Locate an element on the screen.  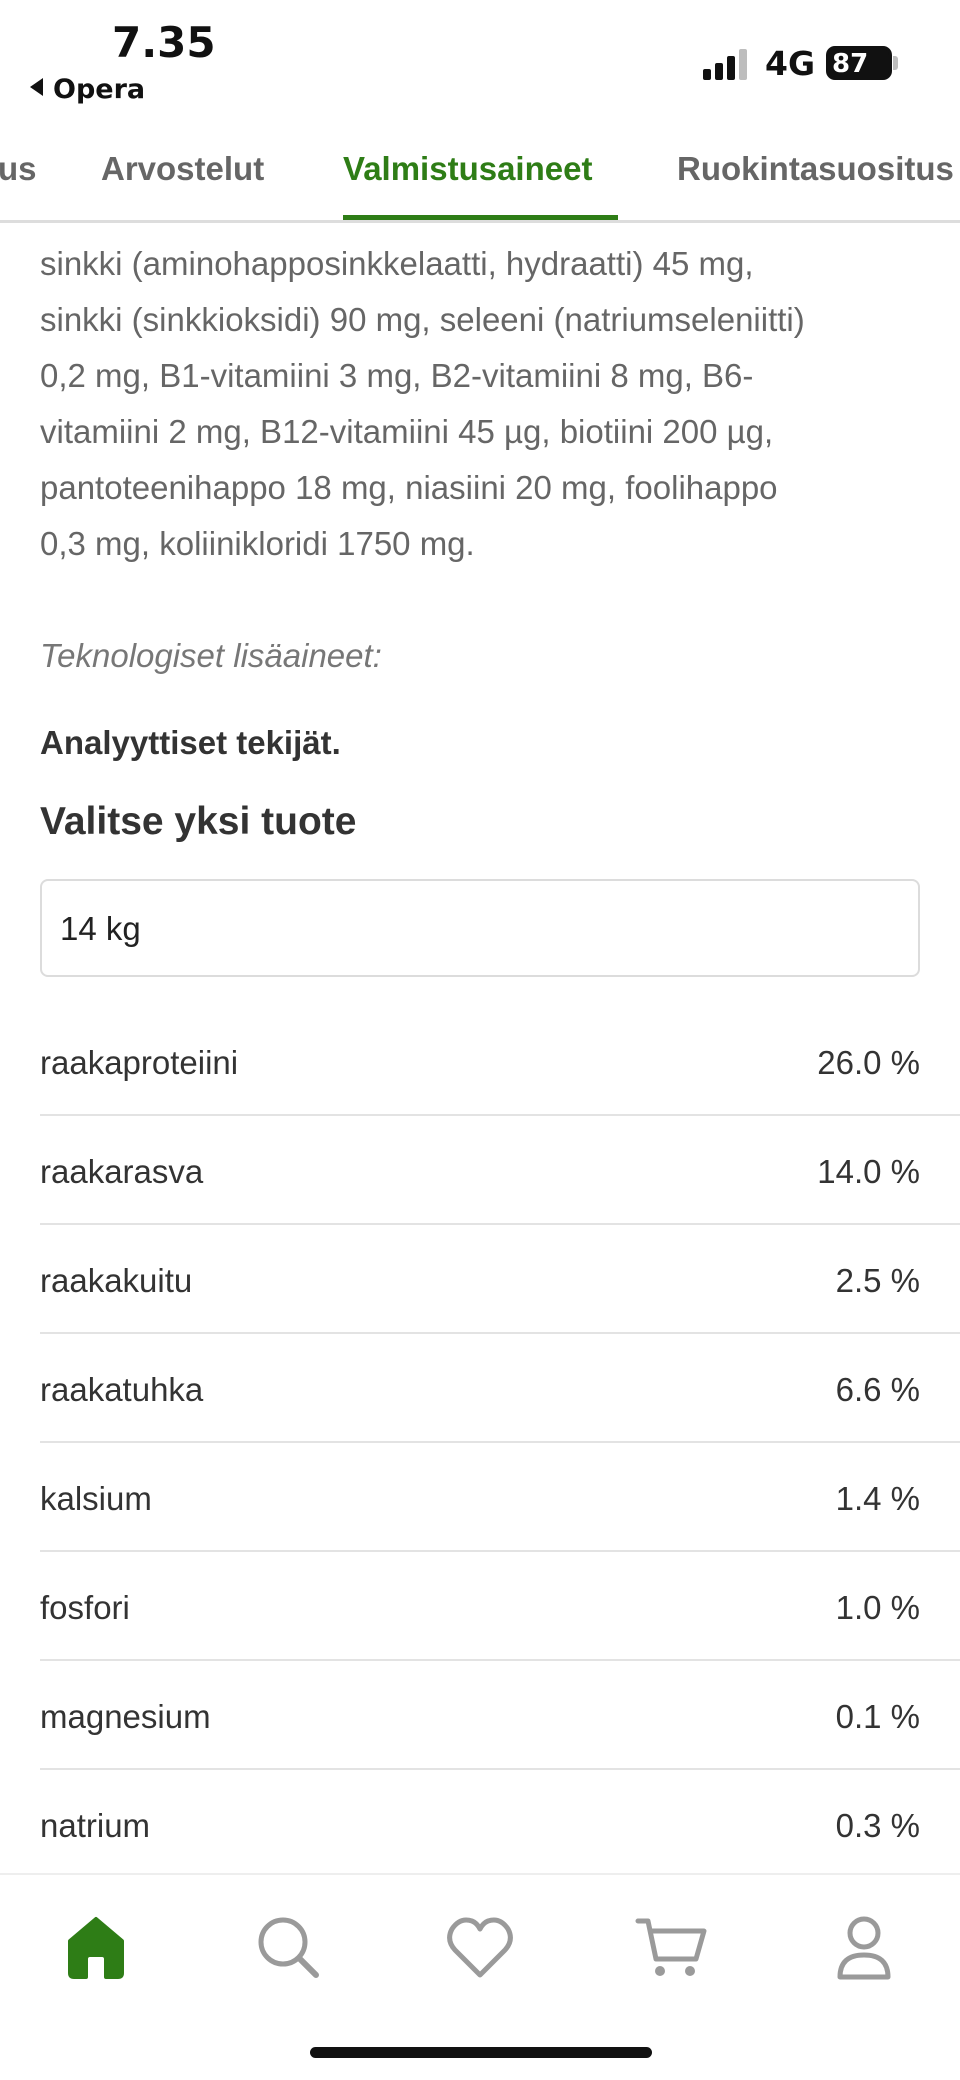
heart-icon is located at coordinates (480, 1947).